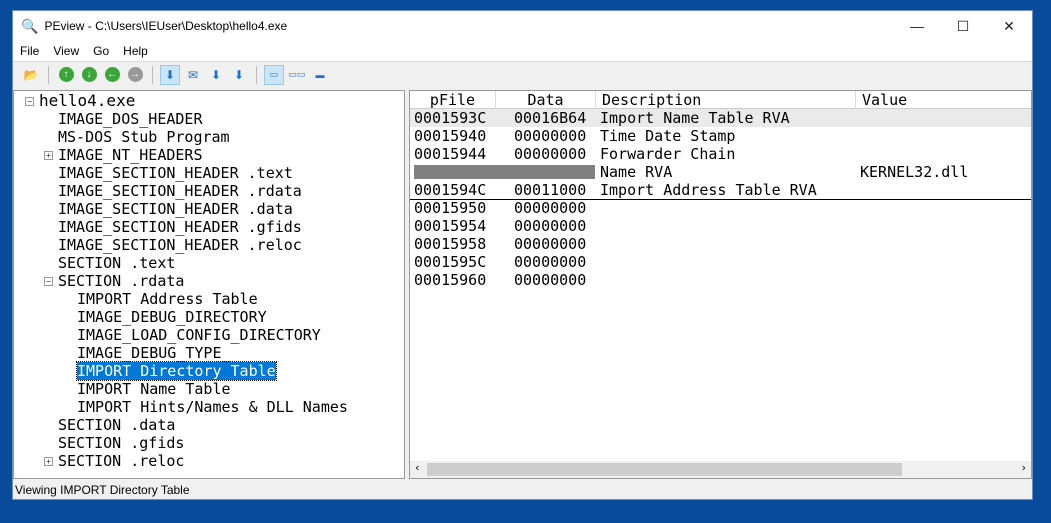 Image resolution: width=1051 pixels, height=523 pixels. Describe the element at coordinates (112, 75) in the screenshot. I see `back-arrow-icon: ←` at that location.